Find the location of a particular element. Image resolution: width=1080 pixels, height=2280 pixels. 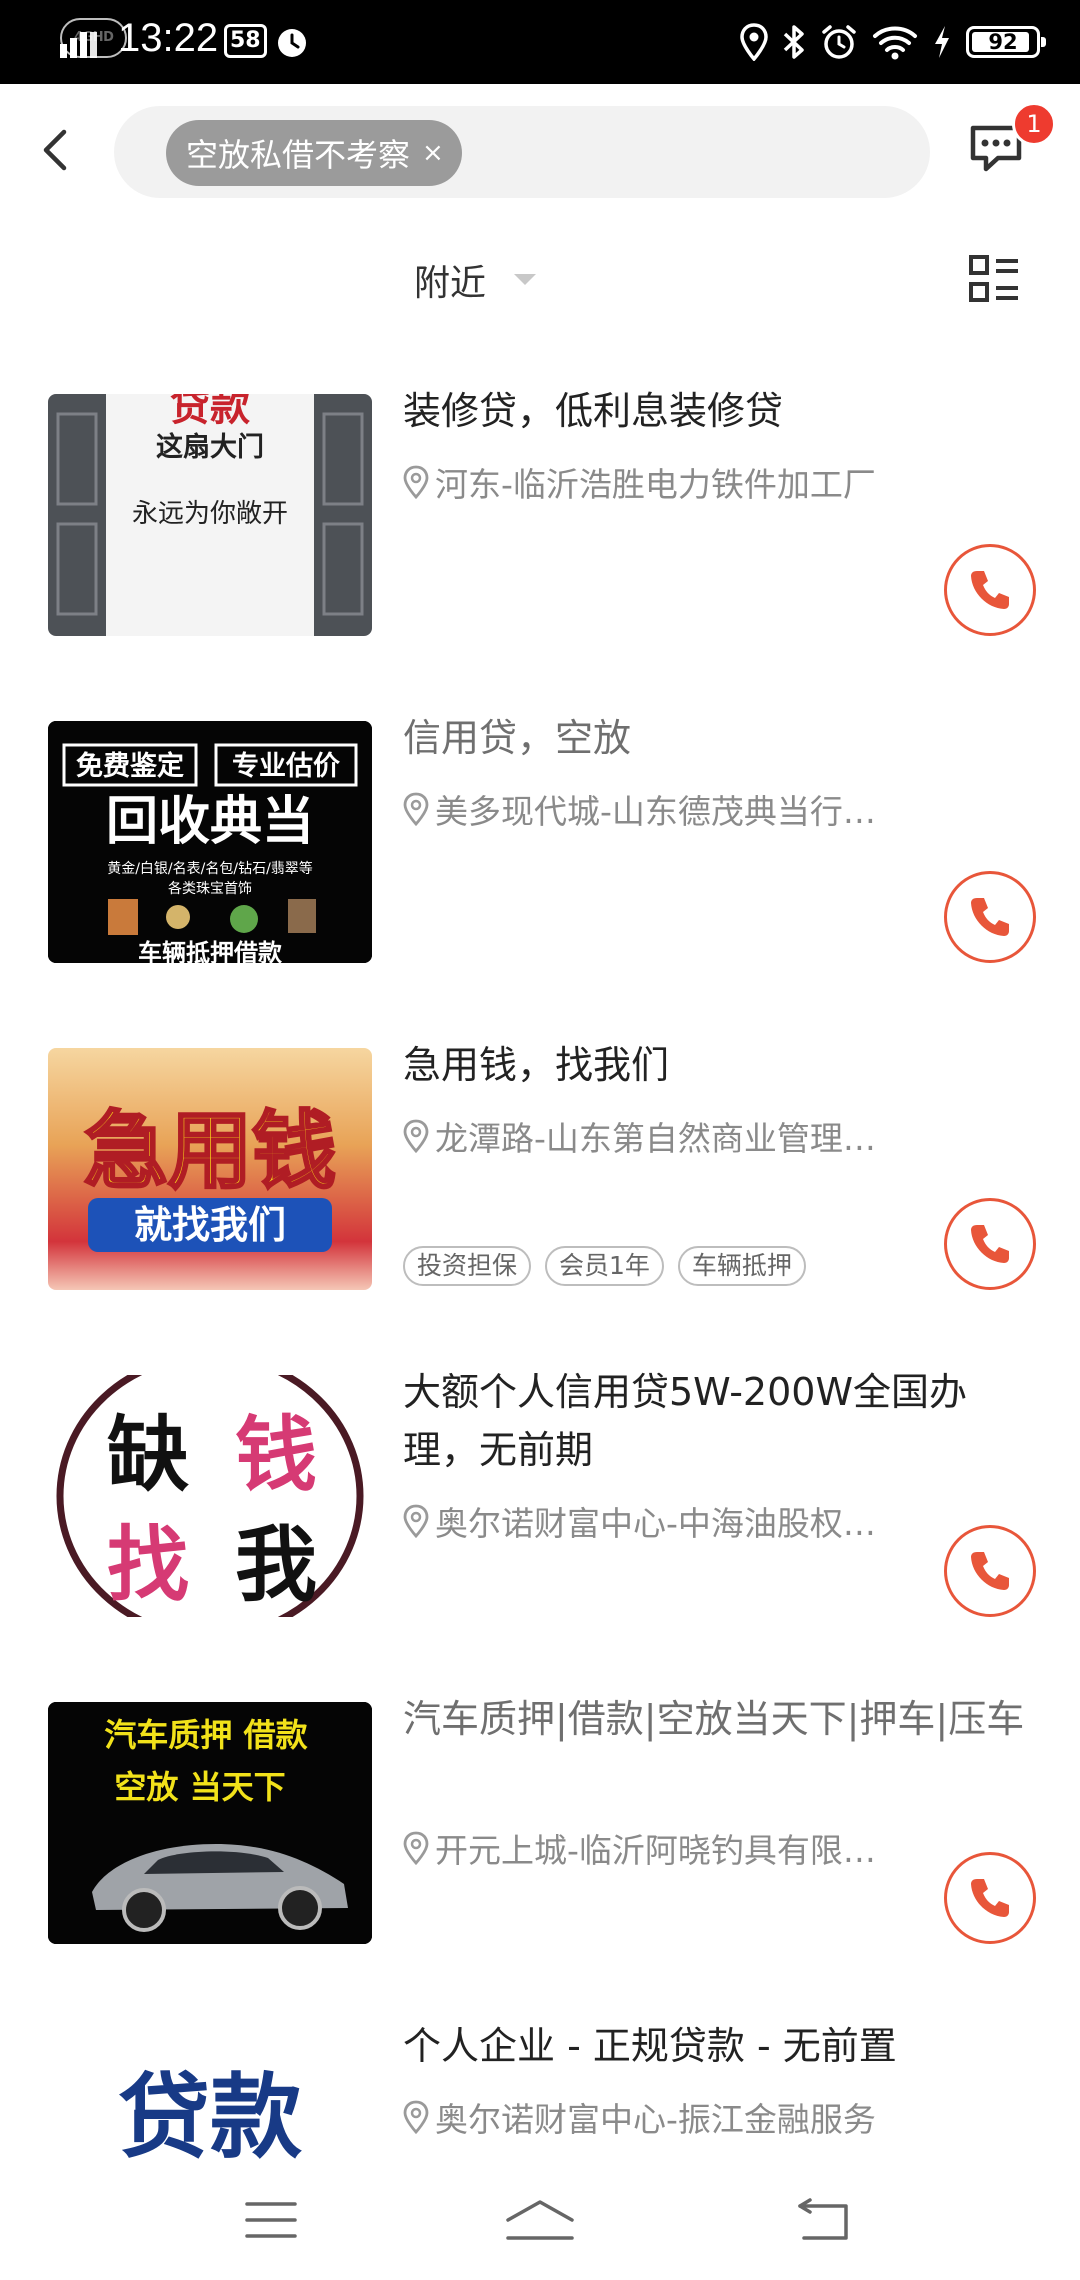

thumb-text: 这扇大门 is located at coordinates (210, 447).